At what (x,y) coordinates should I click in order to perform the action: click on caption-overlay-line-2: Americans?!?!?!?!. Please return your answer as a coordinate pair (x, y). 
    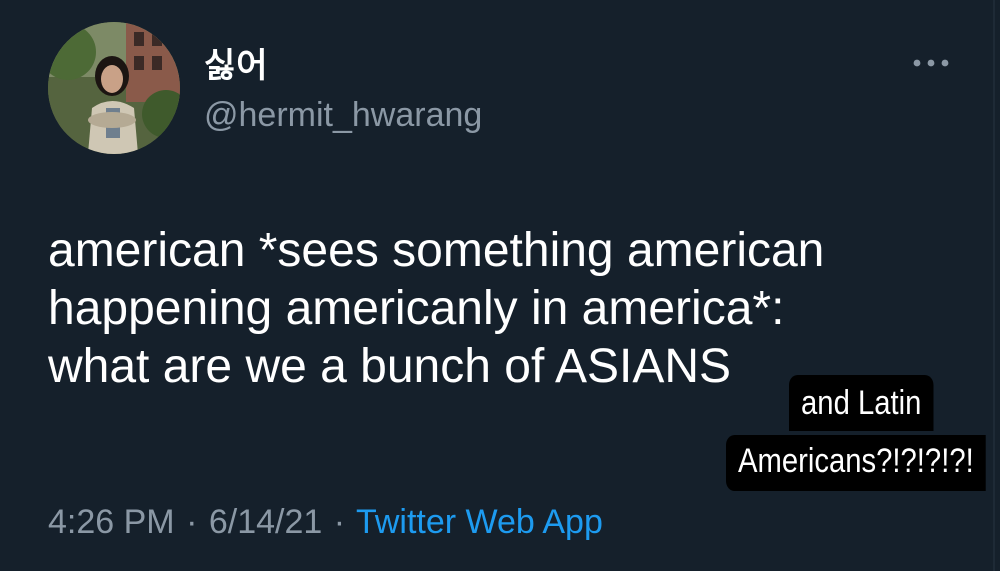
    Looking at the image, I should click on (856, 463).